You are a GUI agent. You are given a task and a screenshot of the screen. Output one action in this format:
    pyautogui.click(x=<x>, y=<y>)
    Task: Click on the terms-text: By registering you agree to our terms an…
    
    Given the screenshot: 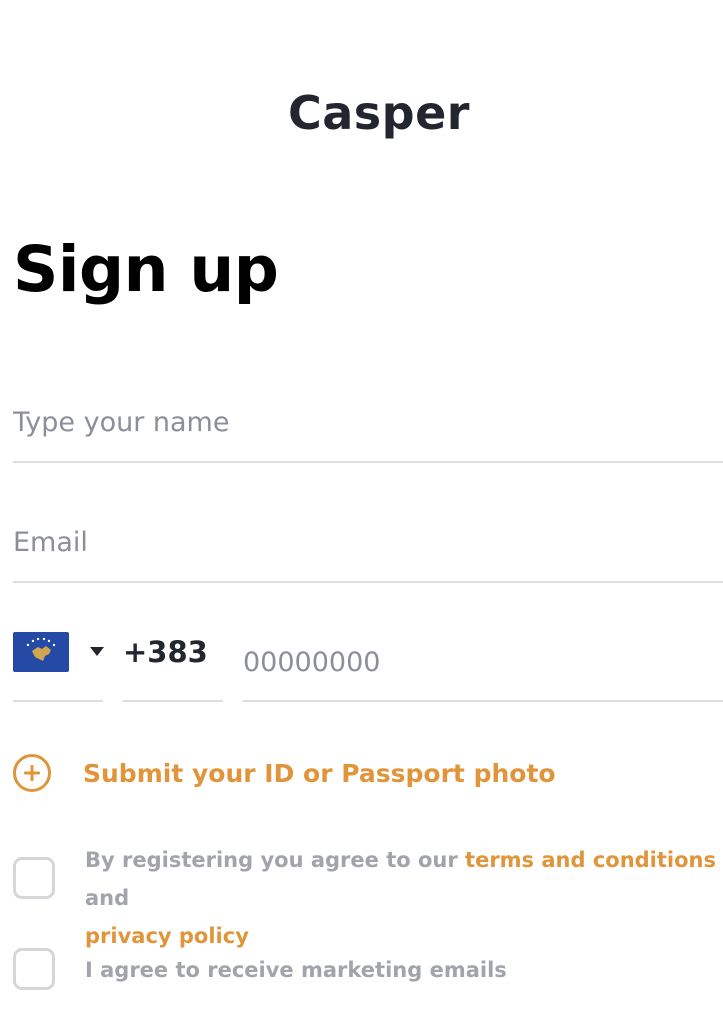 What is the action you would take?
    pyautogui.click(x=404, y=898)
    